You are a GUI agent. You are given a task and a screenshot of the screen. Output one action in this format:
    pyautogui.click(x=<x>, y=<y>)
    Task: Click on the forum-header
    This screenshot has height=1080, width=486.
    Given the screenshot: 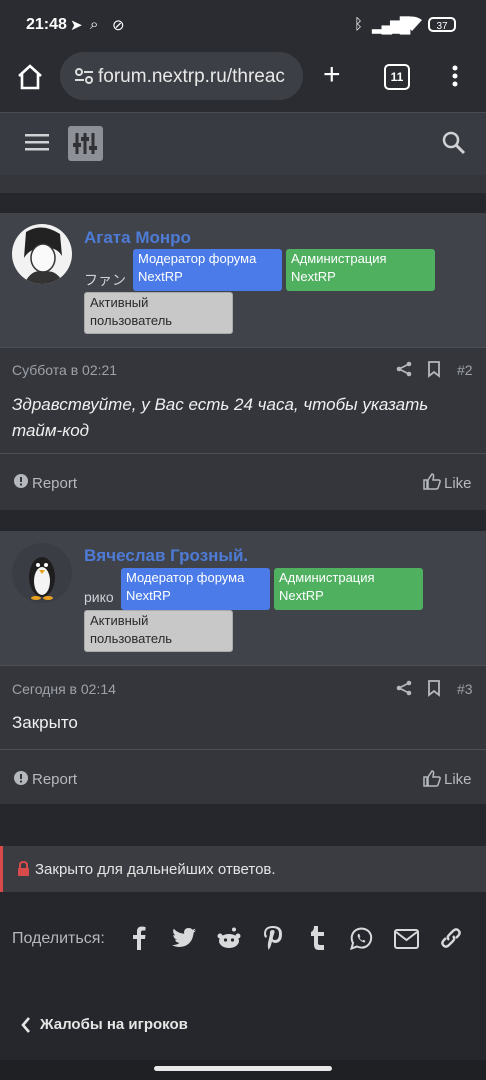 What is the action you would take?
    pyautogui.click(x=243, y=143)
    